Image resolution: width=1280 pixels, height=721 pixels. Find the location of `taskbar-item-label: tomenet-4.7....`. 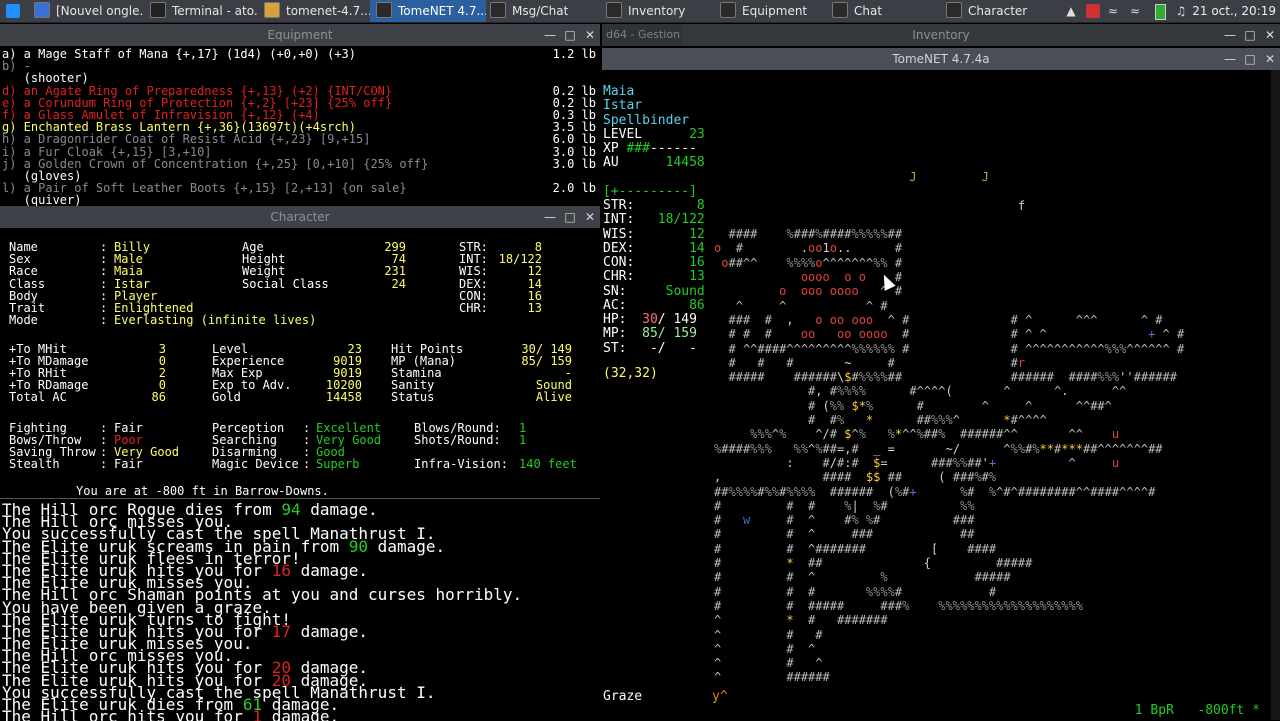

taskbar-item-label: tomenet-4.7.... is located at coordinates (328, 11).